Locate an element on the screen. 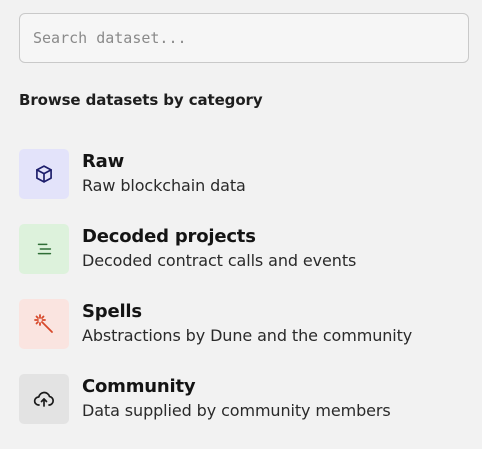  category-description: Abstractions by Dune and the community is located at coordinates (247, 335).